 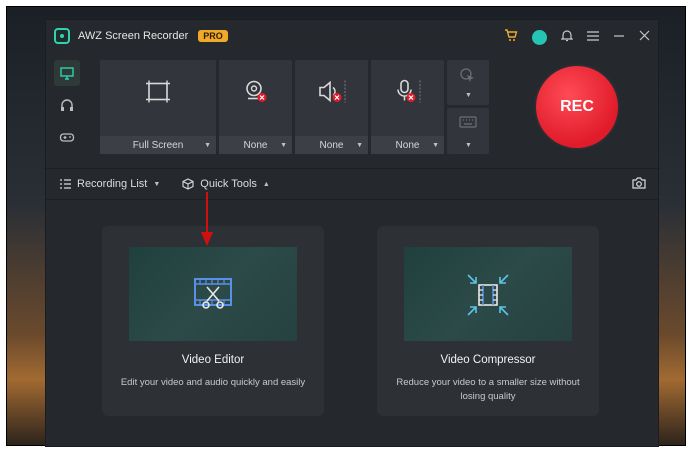 I want to click on box-icon, so click(x=188, y=184).